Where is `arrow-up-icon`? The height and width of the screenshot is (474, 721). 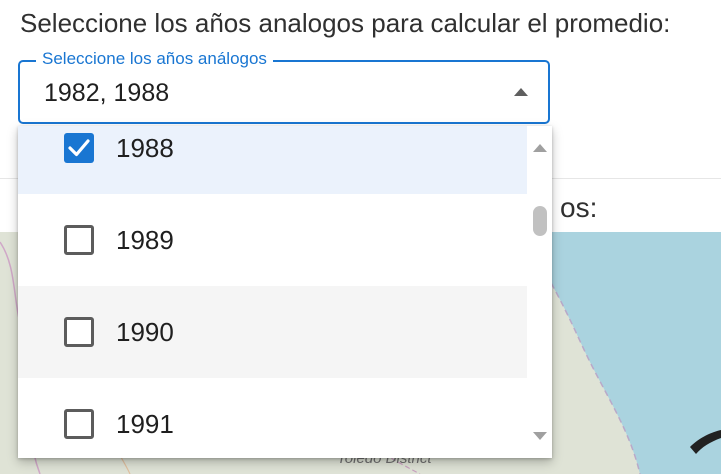 arrow-up-icon is located at coordinates (521, 92).